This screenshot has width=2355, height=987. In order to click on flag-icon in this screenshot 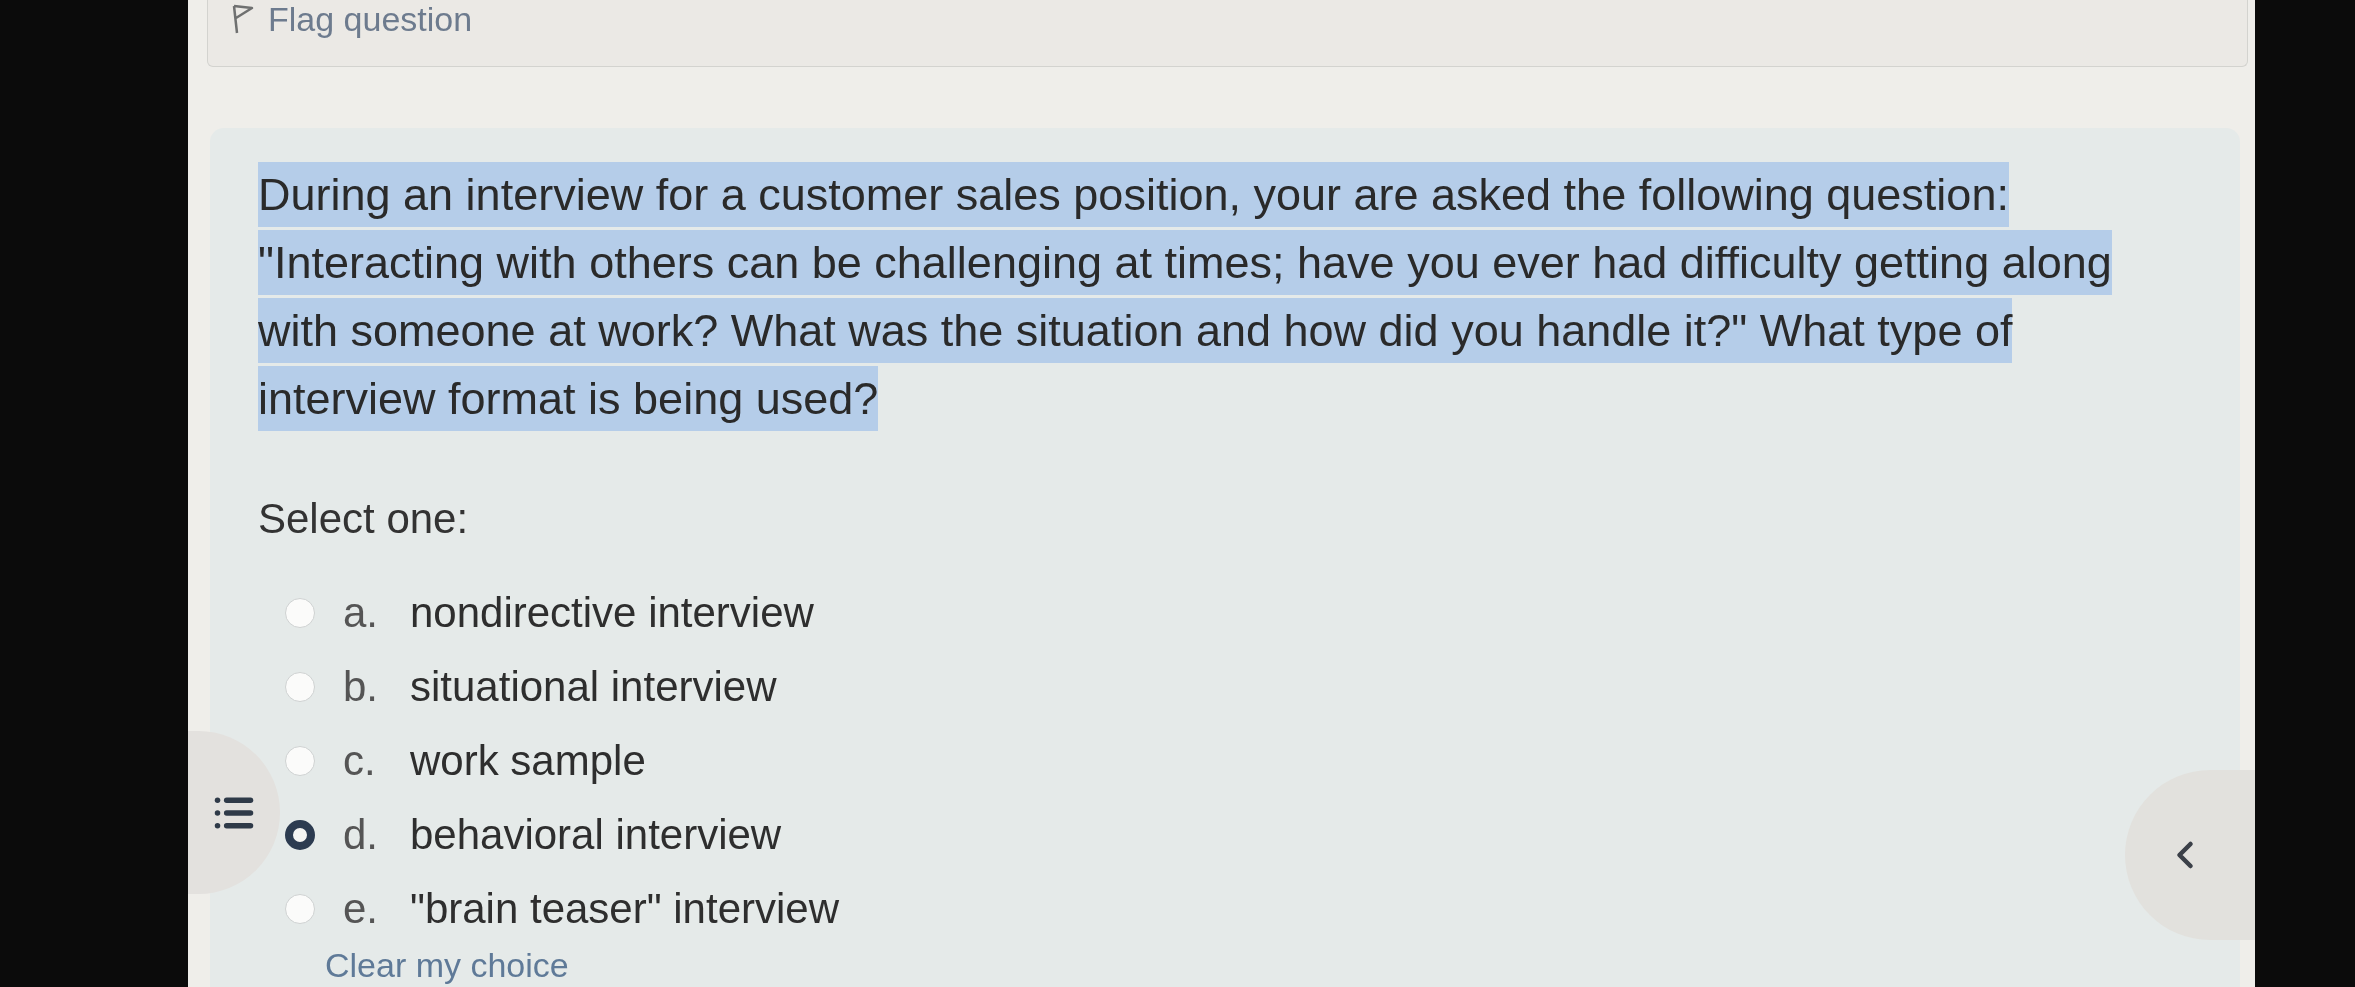, I will do `click(243, 19)`.